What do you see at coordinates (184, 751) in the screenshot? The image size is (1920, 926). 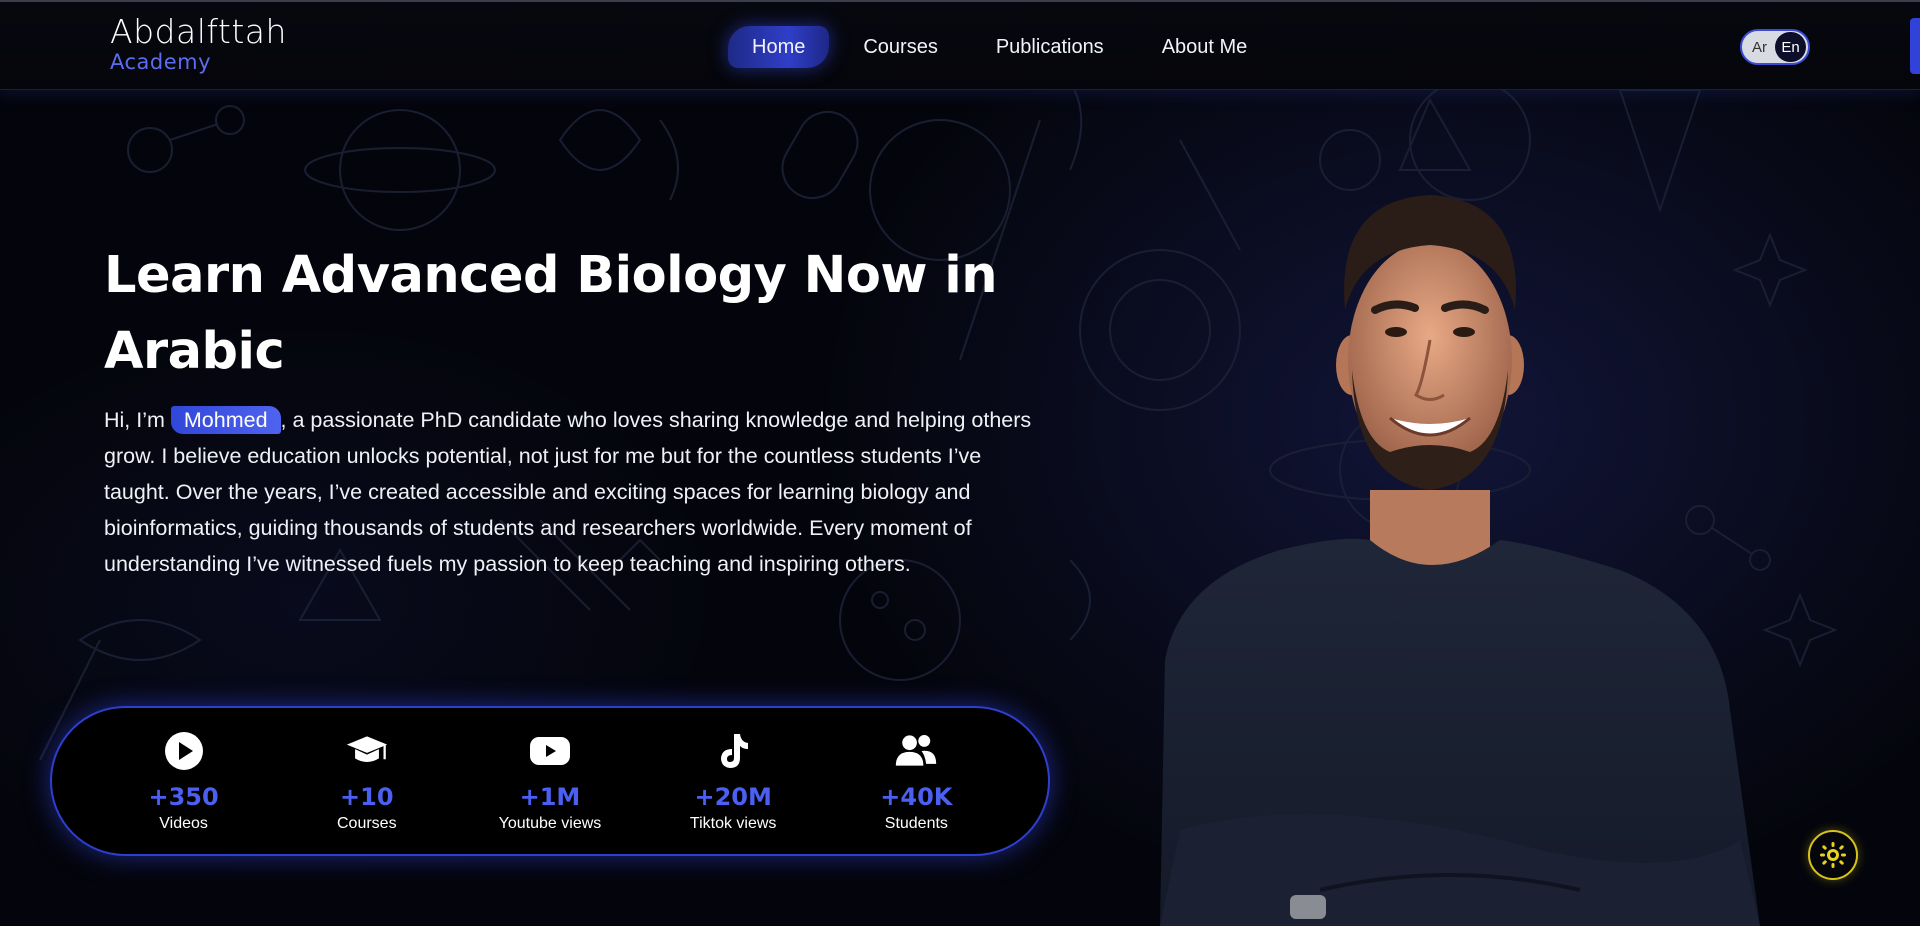 I see `play-circle-icon` at bounding box center [184, 751].